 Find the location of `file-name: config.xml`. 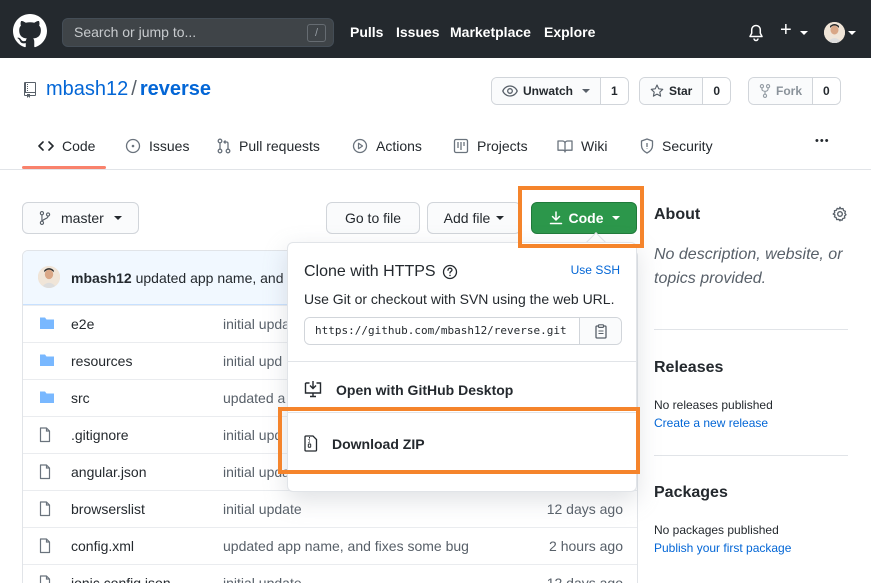

file-name: config.xml is located at coordinates (102, 546).